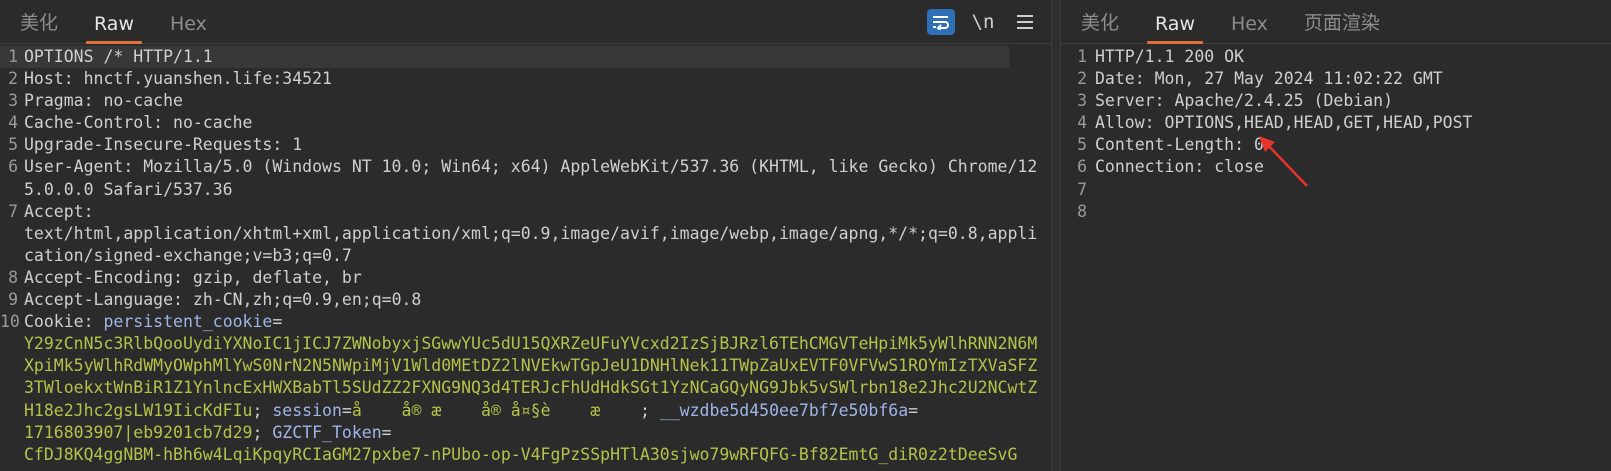  I want to click on line-text: Date: Mon, 27 May 2024 11:02:22 GMT, so click(1269, 79).